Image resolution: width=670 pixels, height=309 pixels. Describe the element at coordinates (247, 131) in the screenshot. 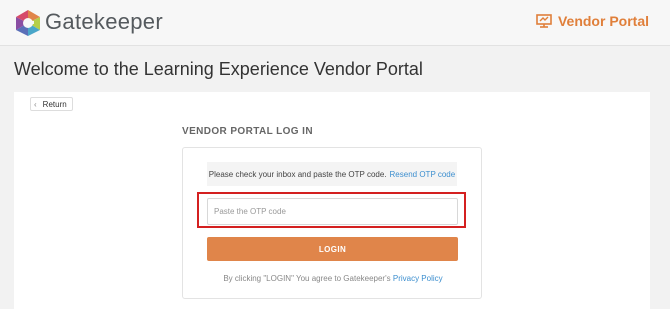

I see `login-heading: VENDOR PORTAL LOG IN` at that location.